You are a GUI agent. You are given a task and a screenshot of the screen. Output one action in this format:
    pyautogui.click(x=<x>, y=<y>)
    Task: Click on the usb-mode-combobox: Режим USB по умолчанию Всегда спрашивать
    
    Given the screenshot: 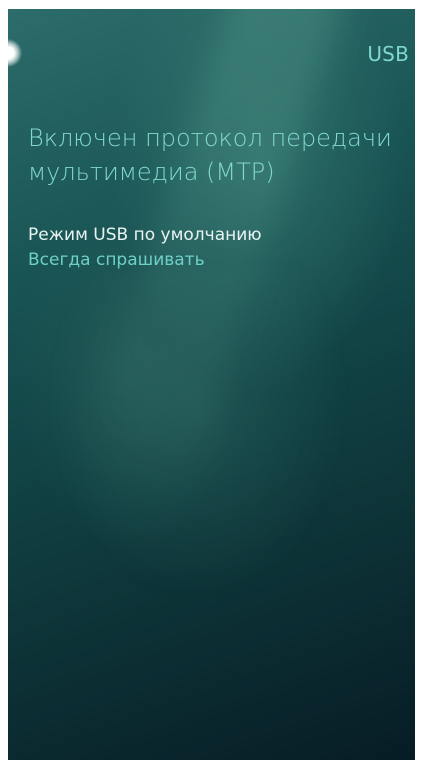 What is the action you would take?
    pyautogui.click(x=213, y=248)
    